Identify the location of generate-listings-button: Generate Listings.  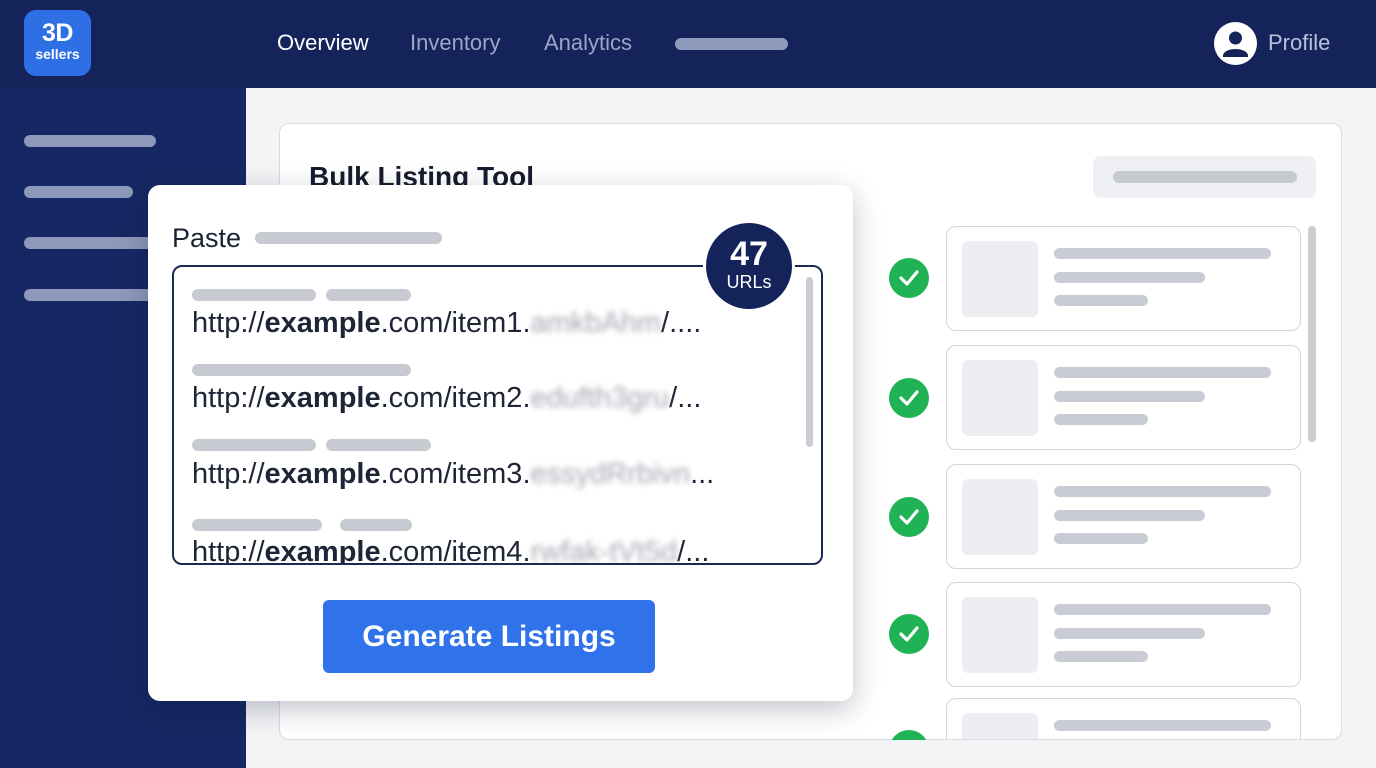
(489, 636).